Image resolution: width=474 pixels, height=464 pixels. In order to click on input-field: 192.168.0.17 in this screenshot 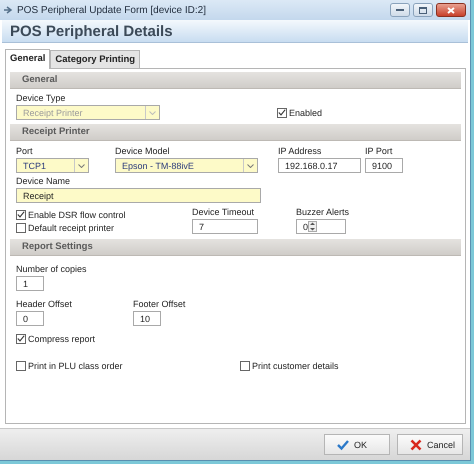, I will do `click(319, 165)`.